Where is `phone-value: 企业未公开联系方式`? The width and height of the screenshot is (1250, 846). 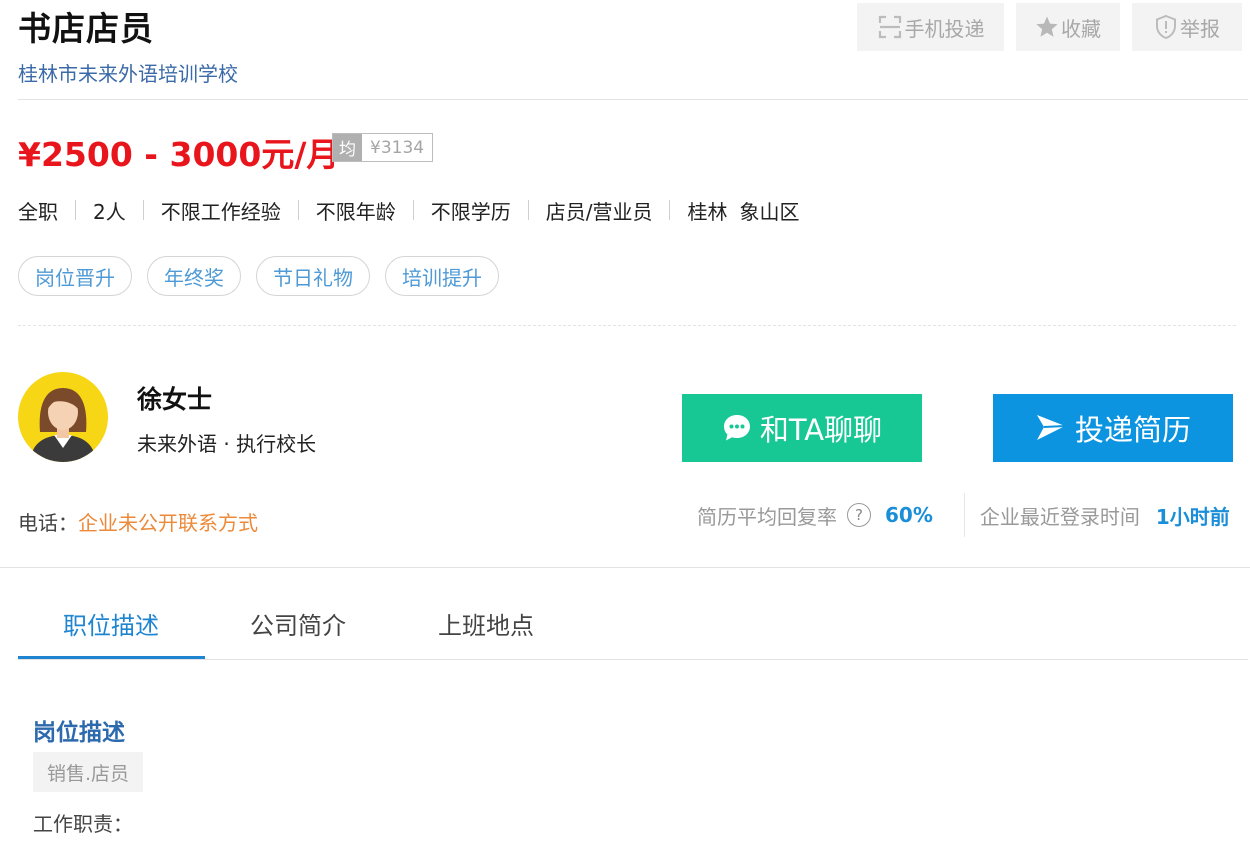
phone-value: 企业未公开联系方式 is located at coordinates (168, 523).